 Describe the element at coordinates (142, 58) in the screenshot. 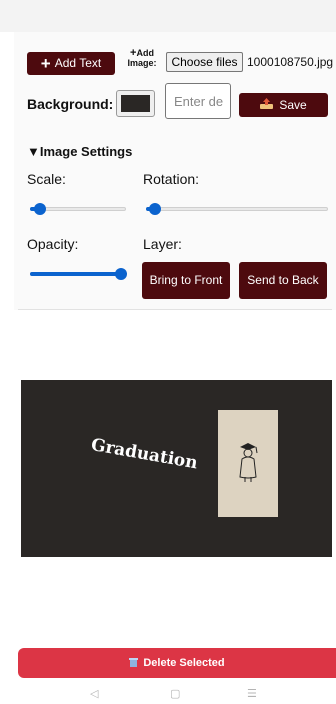

I see `add-image-label: +Add Image:` at that location.